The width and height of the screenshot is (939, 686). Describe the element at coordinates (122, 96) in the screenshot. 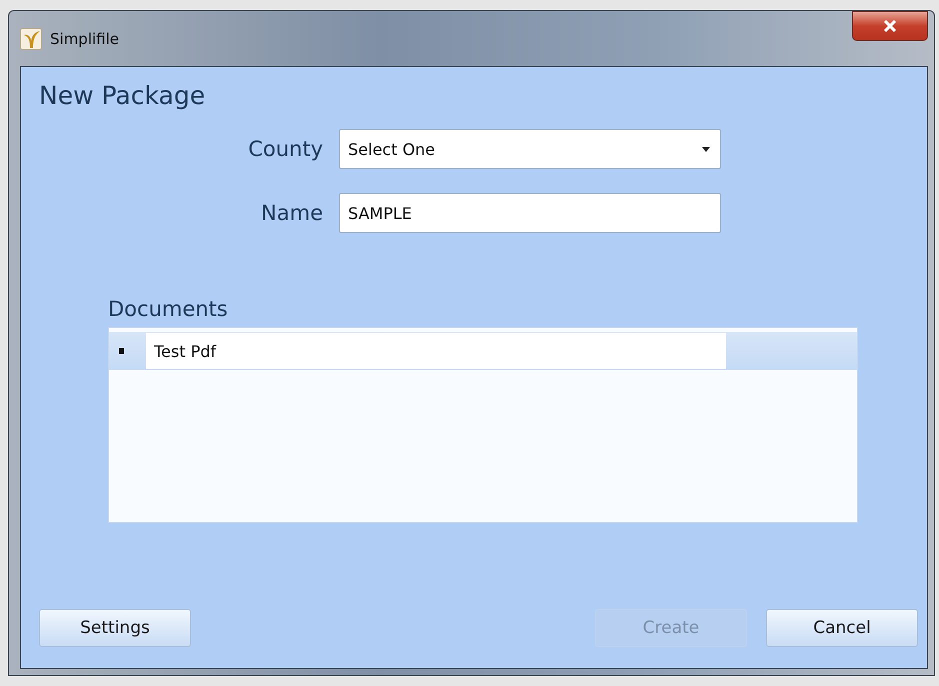

I see `dialog-heading: New Package` at that location.